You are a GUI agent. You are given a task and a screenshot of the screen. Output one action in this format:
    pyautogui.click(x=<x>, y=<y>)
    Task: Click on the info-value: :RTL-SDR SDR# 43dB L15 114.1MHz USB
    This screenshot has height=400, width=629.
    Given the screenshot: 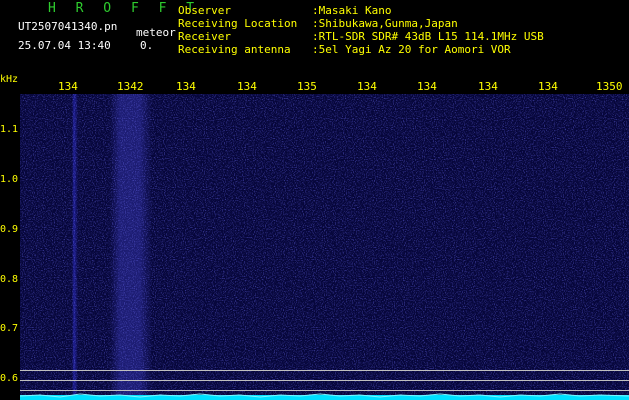 What is the action you would take?
    pyautogui.click(x=428, y=36)
    